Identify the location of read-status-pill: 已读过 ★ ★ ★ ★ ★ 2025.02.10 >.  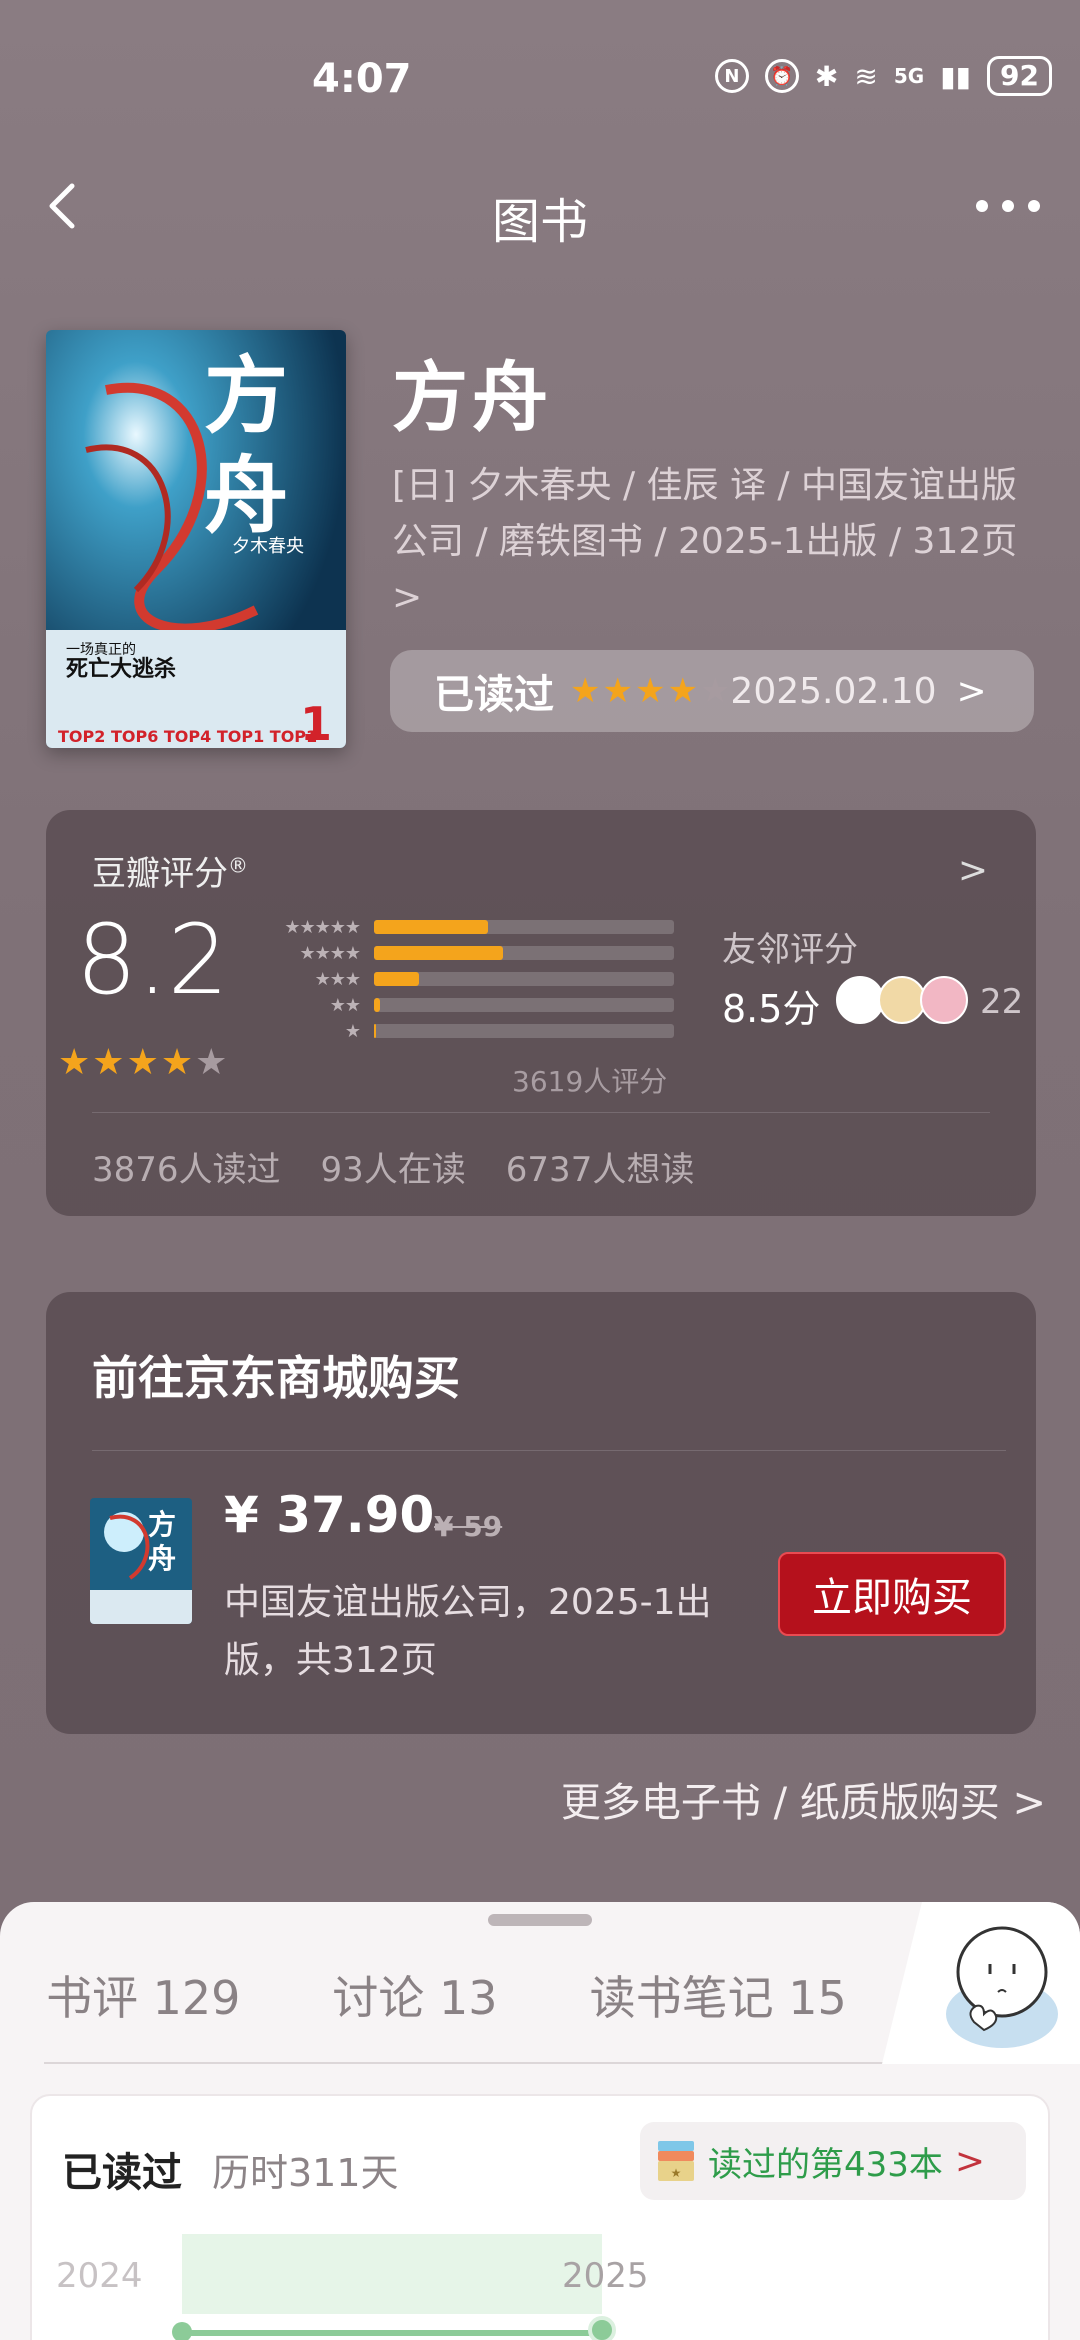
(712, 691).